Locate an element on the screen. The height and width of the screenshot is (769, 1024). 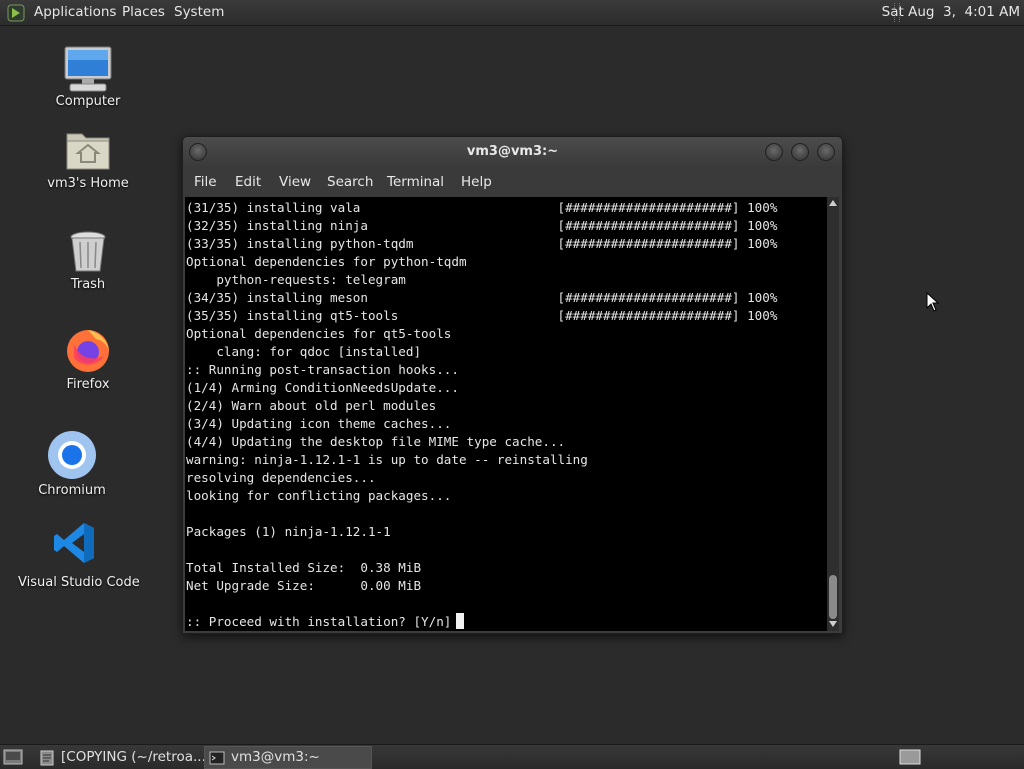
system-menu: System is located at coordinates (199, 12).